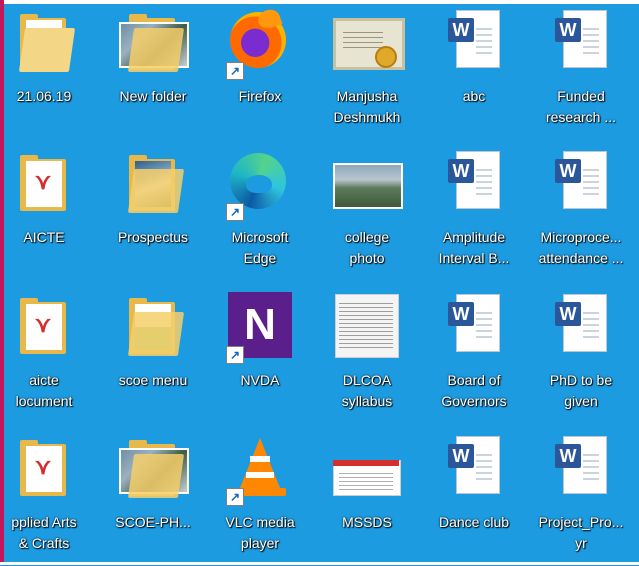  I want to click on icon-label: Manjusha Deshmukh, so click(367, 106).